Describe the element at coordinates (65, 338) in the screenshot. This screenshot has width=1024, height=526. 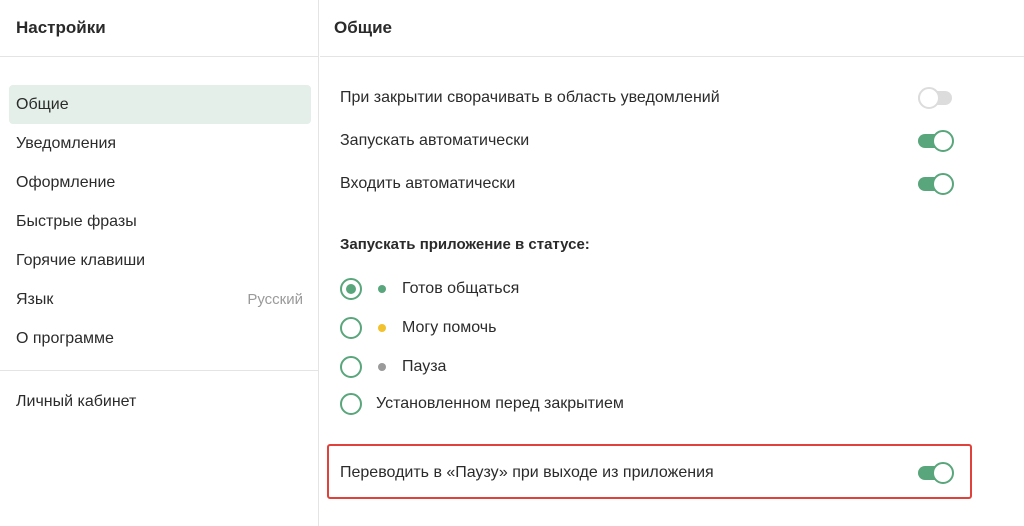
I see `sidebar-item-label: О программе` at that location.